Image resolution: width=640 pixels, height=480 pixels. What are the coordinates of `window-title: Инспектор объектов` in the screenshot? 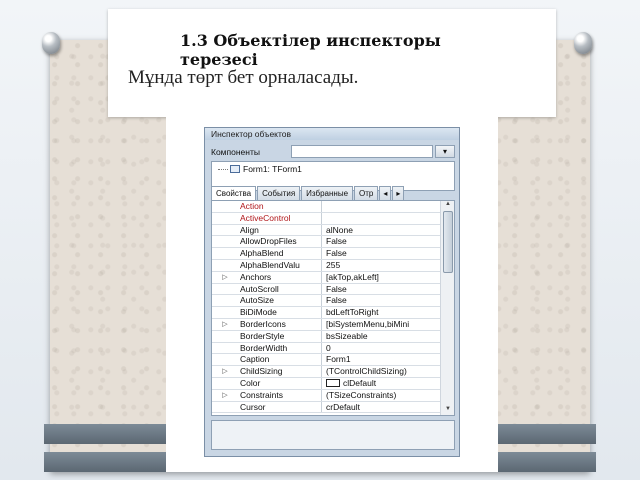 It's located at (332, 134).